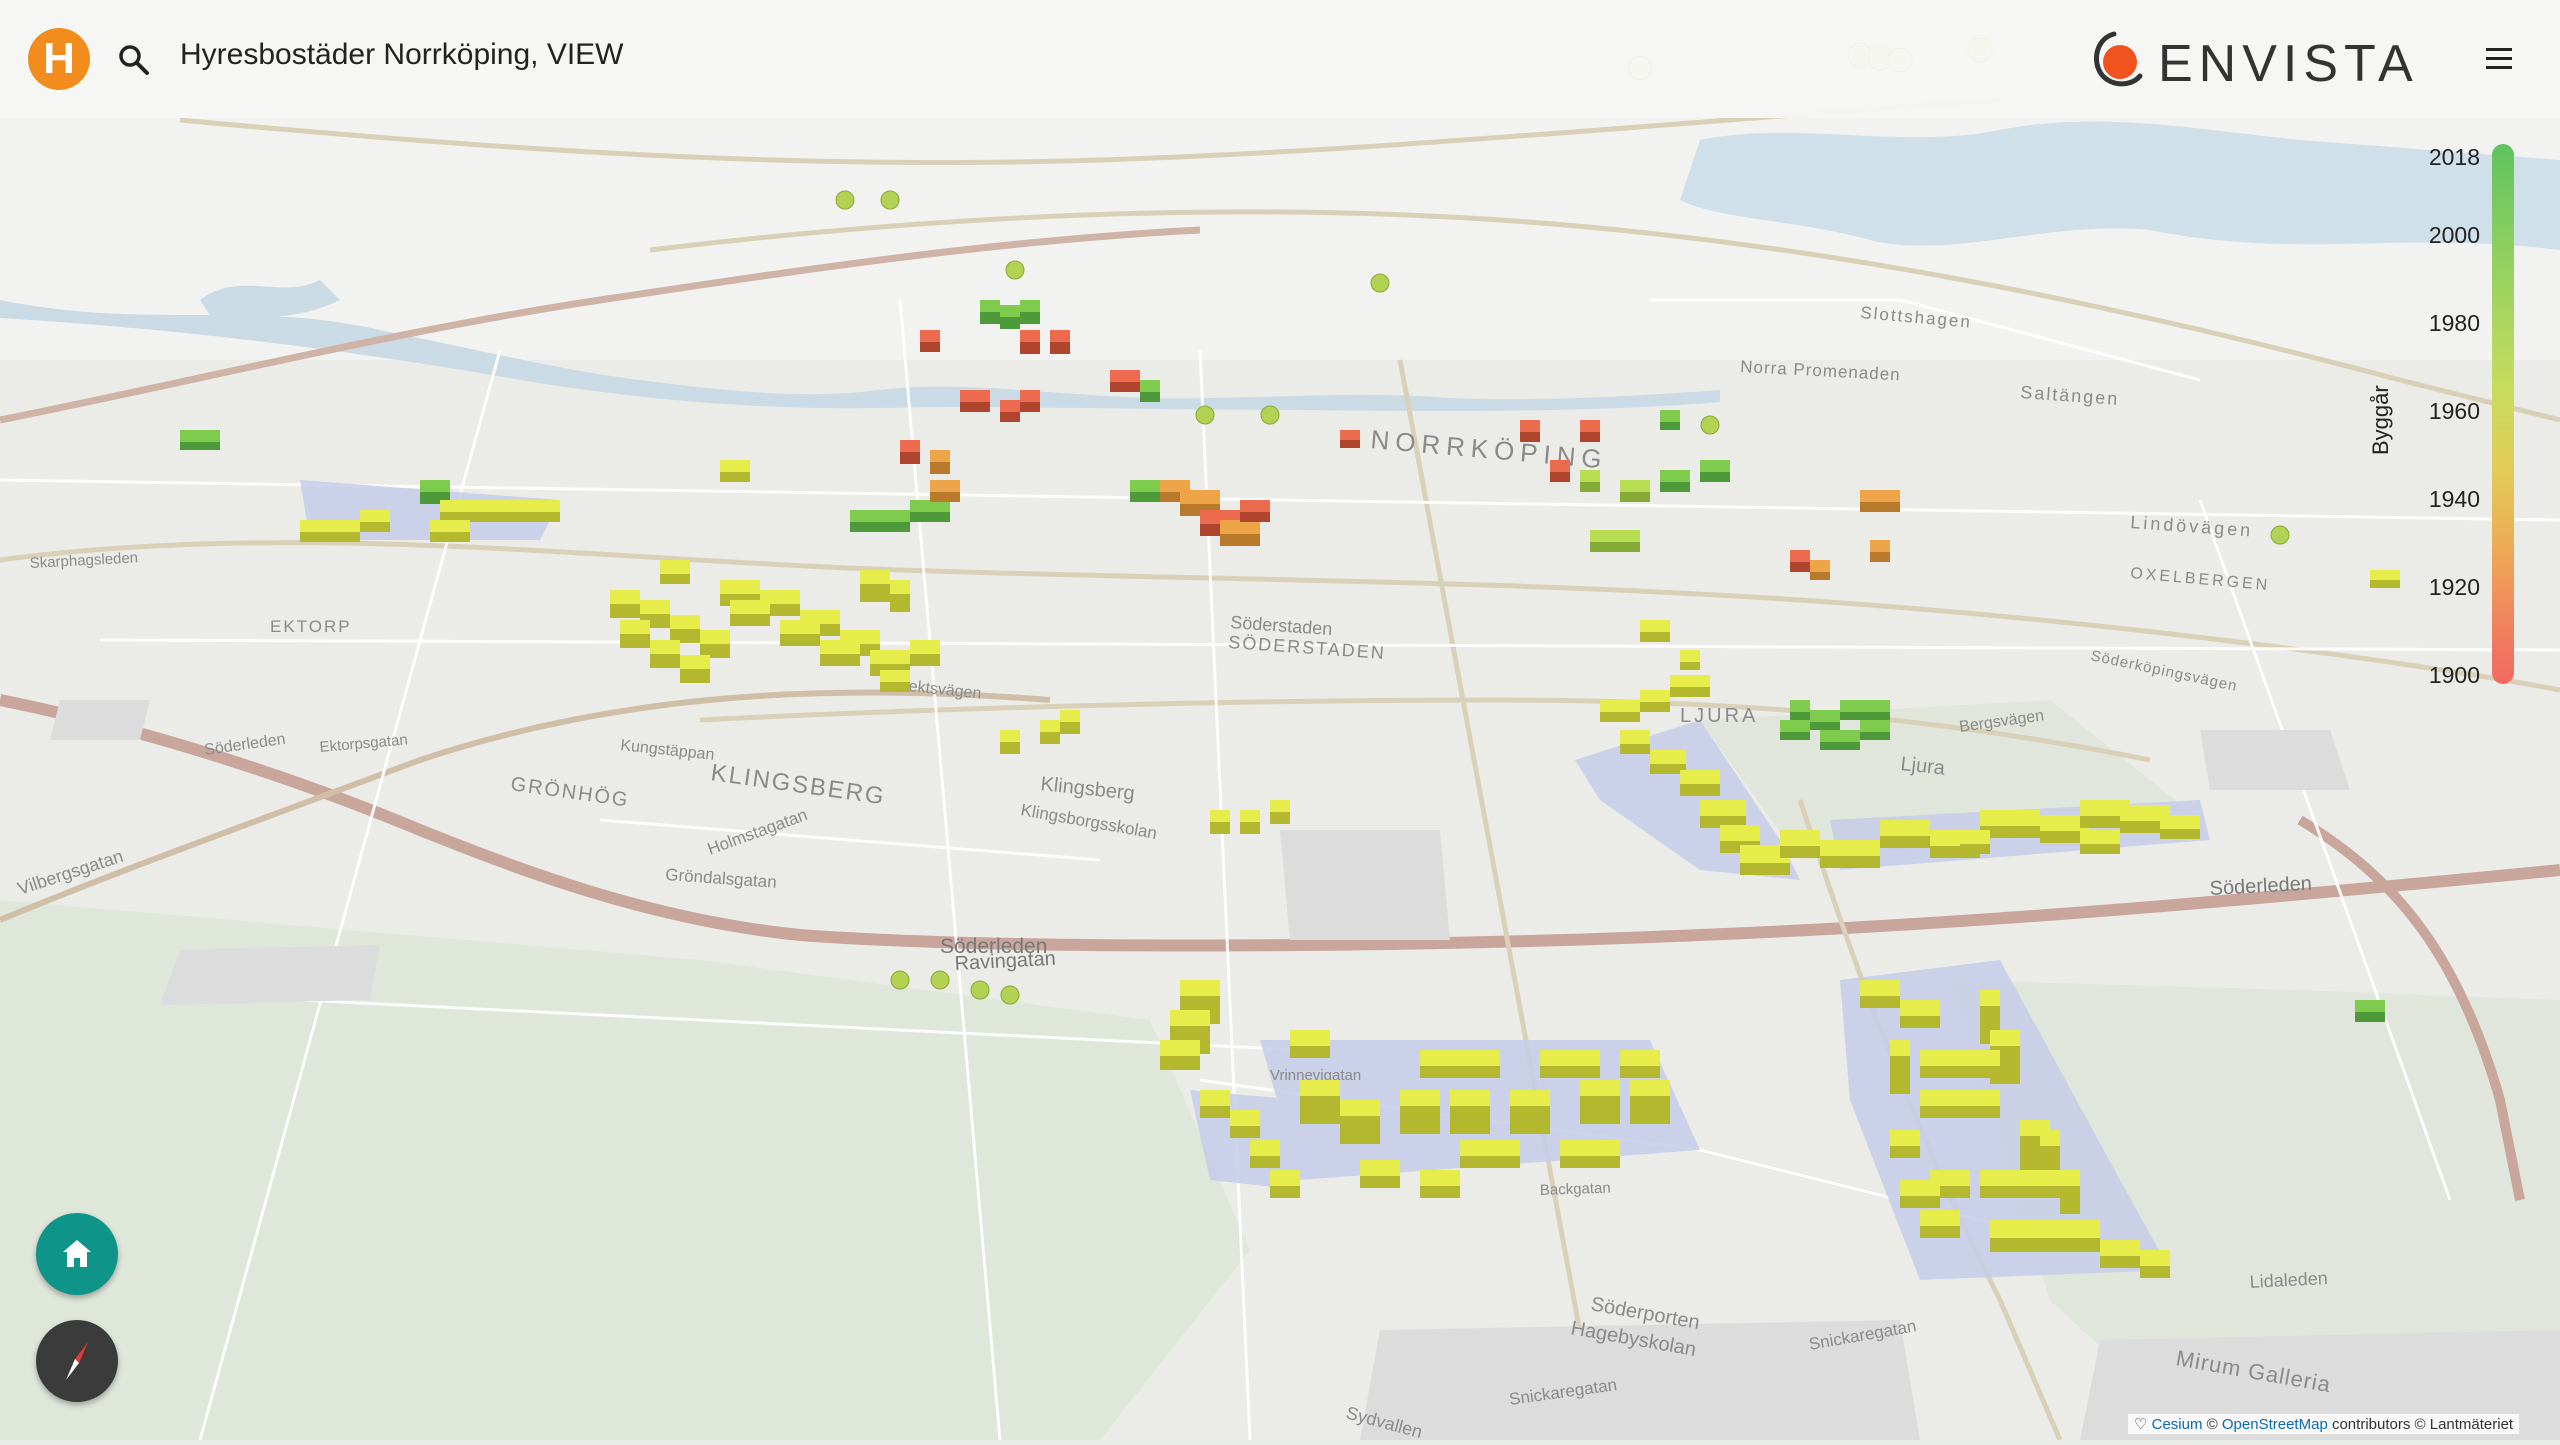 This screenshot has height=1445, width=2560. What do you see at coordinates (2275, 1424) in the screenshot?
I see `openstreetmap-link: OpenStreetMap` at bounding box center [2275, 1424].